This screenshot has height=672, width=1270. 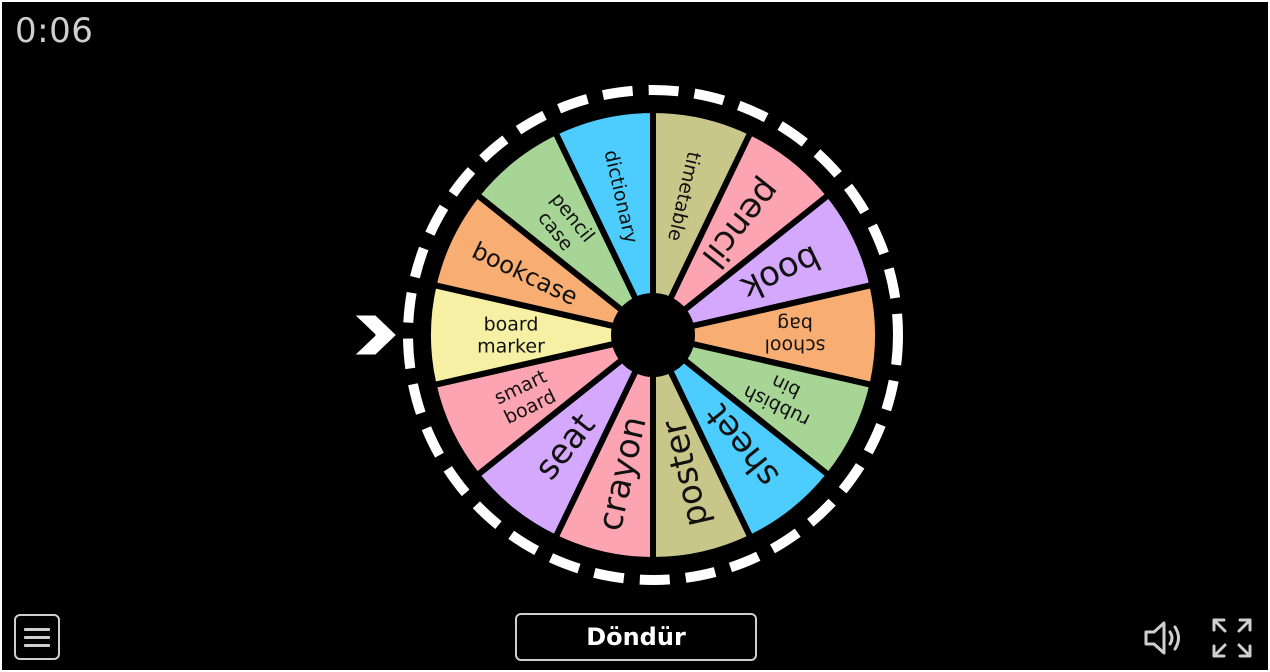 I want to click on fullscreen-button, so click(x=1232, y=638).